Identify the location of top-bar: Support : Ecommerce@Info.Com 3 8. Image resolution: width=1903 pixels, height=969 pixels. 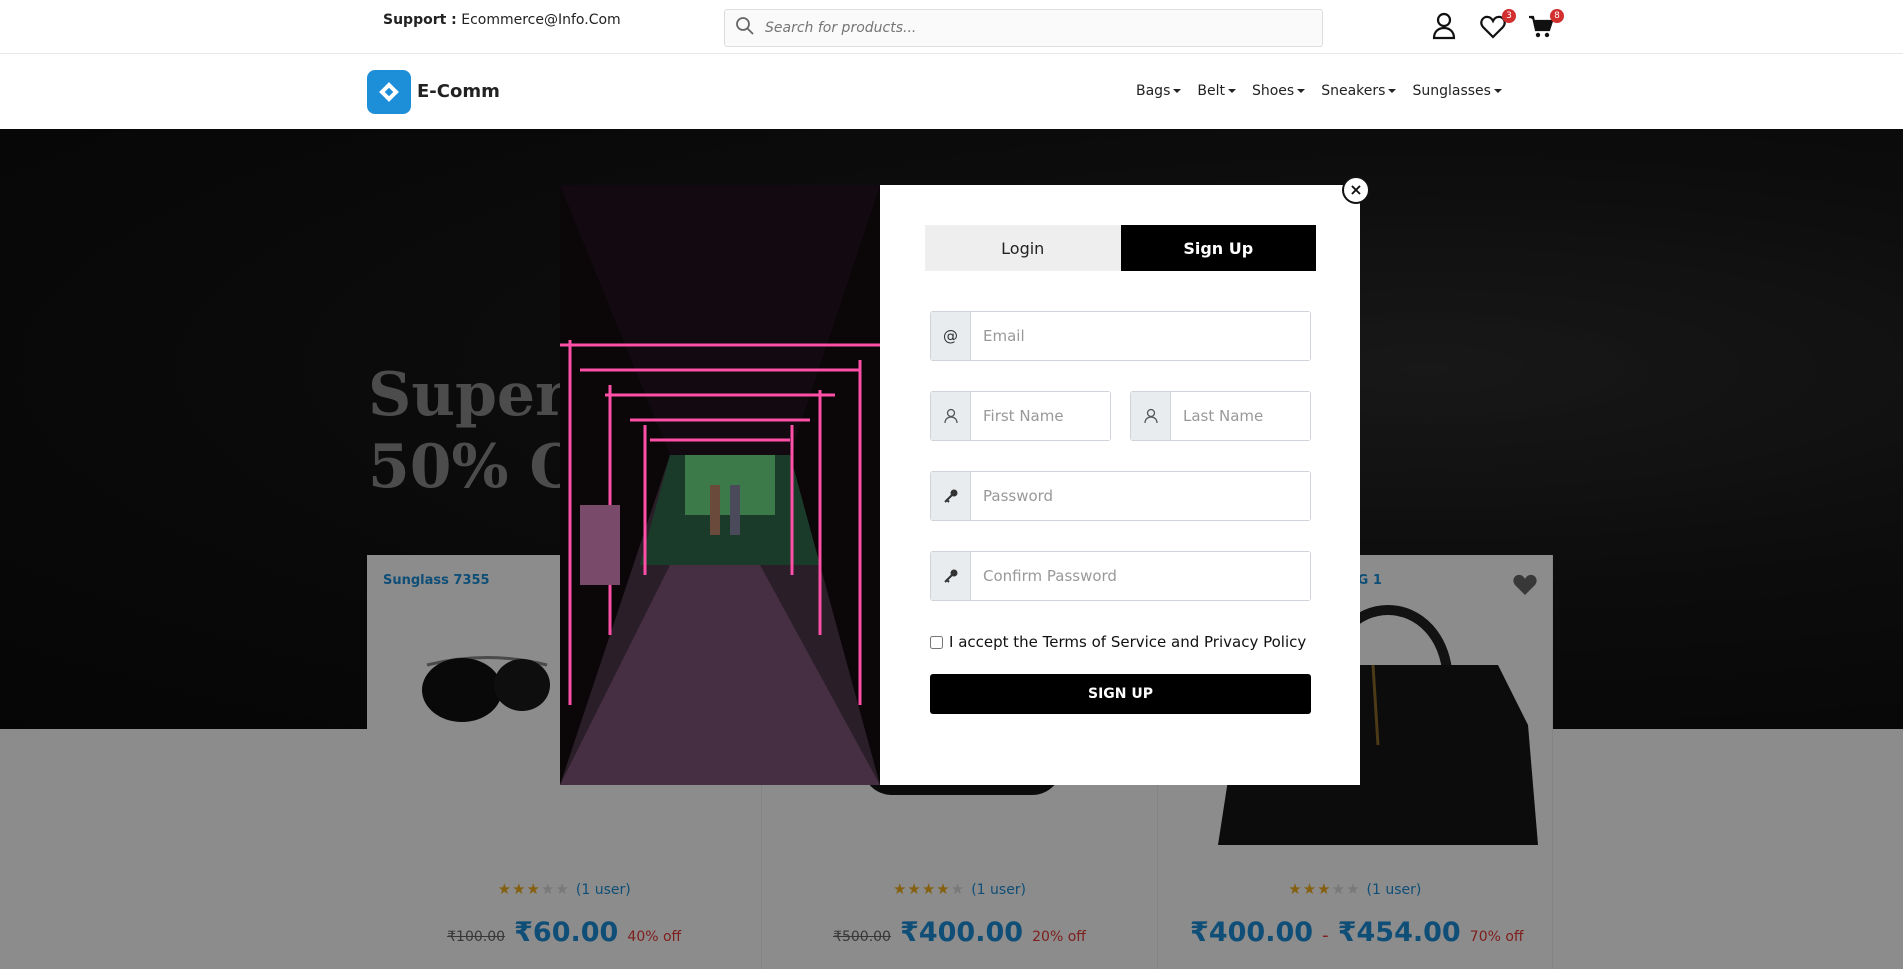
(951, 27).